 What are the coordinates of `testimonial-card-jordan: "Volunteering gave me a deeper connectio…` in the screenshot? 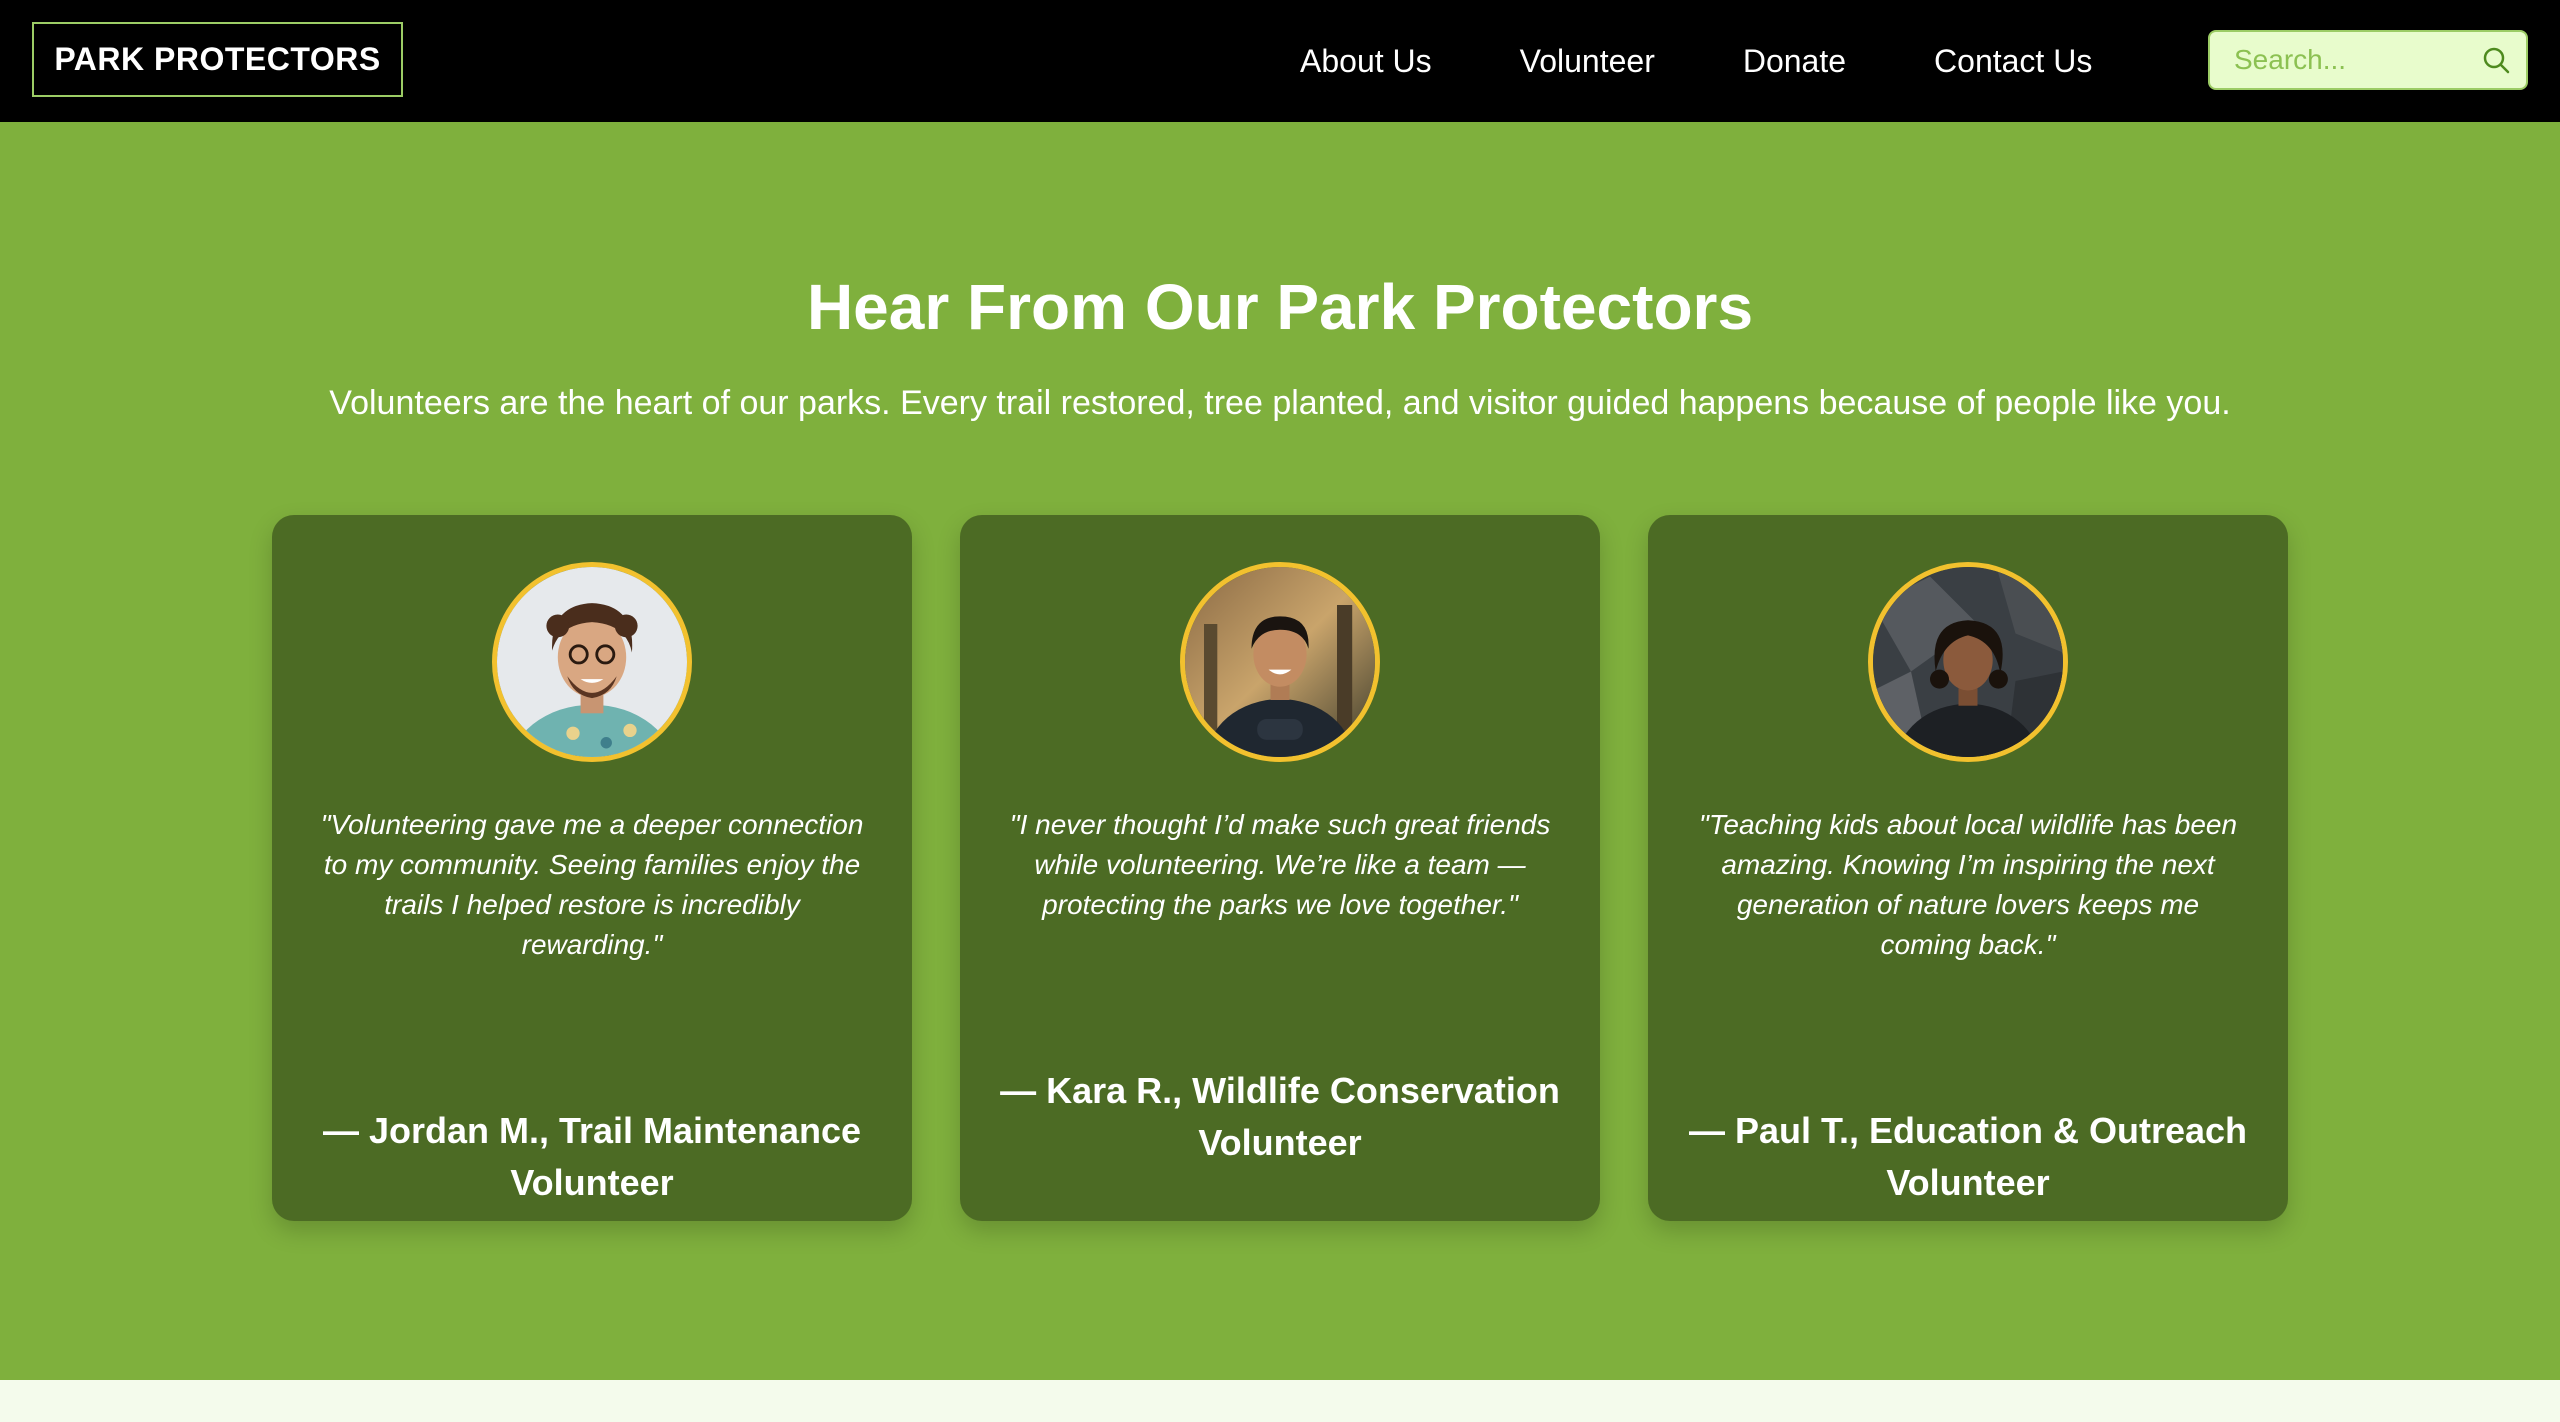 It's located at (592, 868).